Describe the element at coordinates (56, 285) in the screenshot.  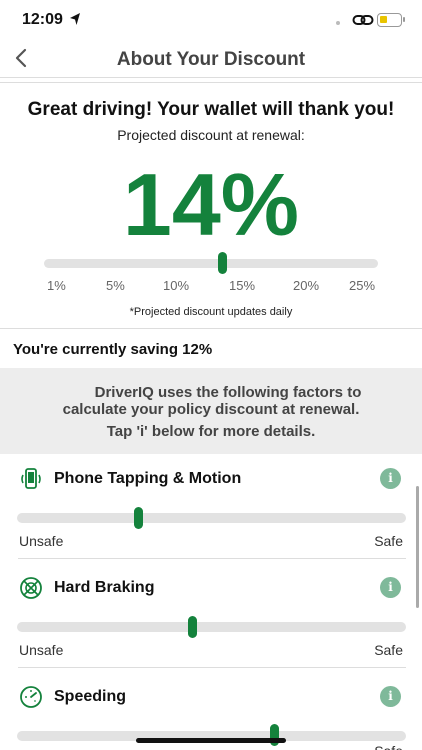
I see `scale-tick: 1%` at that location.